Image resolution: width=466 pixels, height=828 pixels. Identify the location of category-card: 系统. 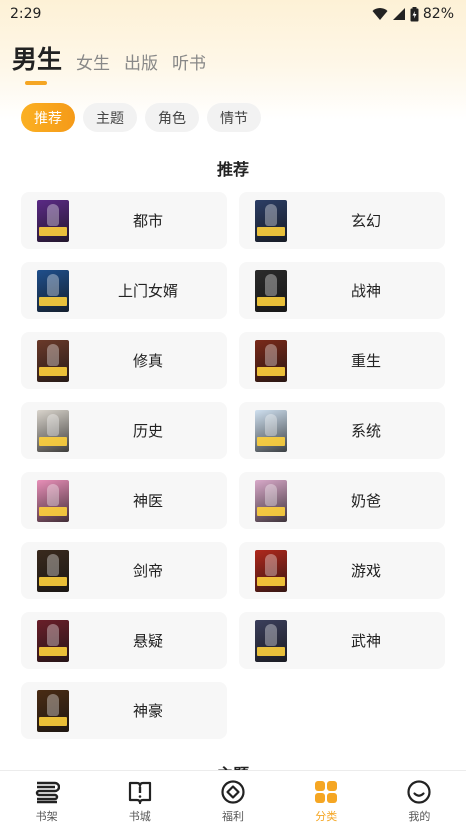
(342, 430).